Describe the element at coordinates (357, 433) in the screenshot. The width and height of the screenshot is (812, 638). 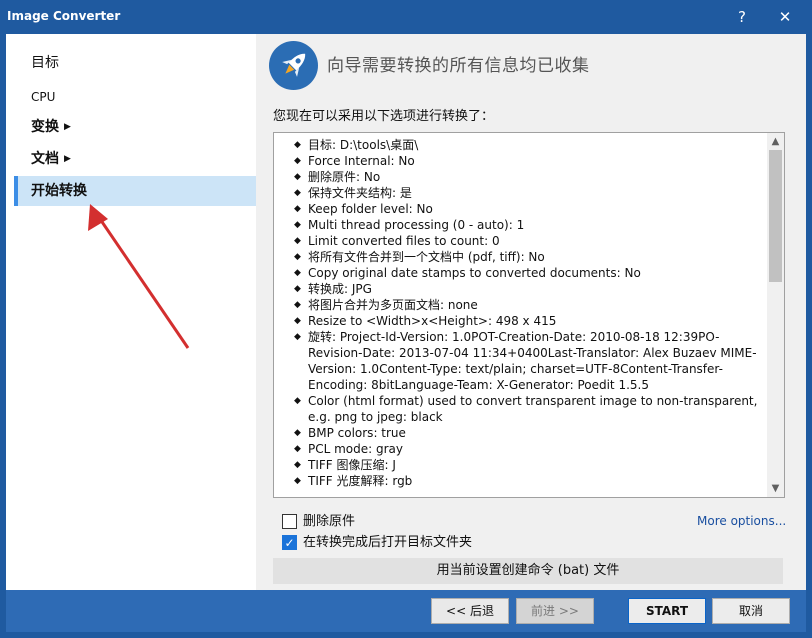
I see `summary-item-text: BMP colors: true` at that location.